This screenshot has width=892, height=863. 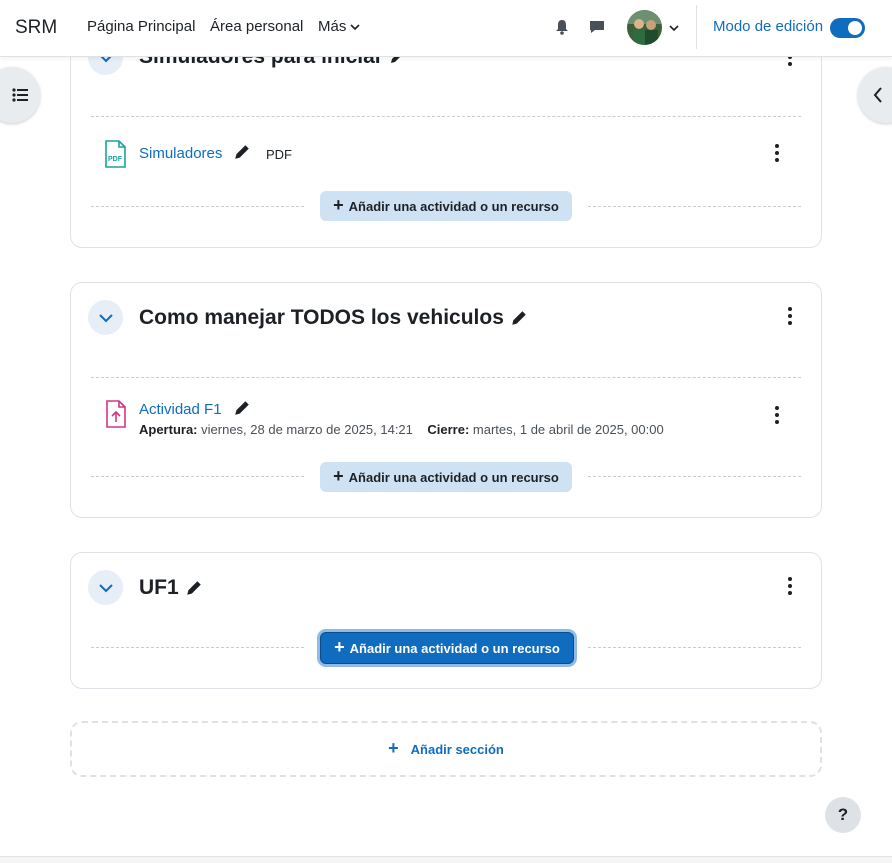 What do you see at coordinates (562, 27) in the screenshot?
I see `bell-icon` at bounding box center [562, 27].